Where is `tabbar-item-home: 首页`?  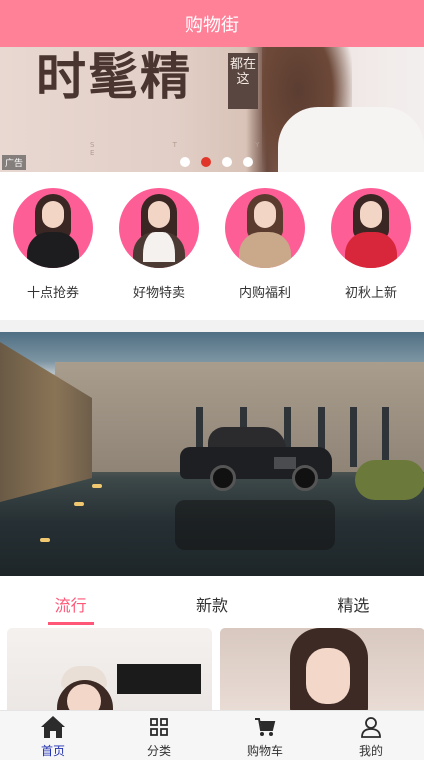 tabbar-item-home: 首页 is located at coordinates (53, 735).